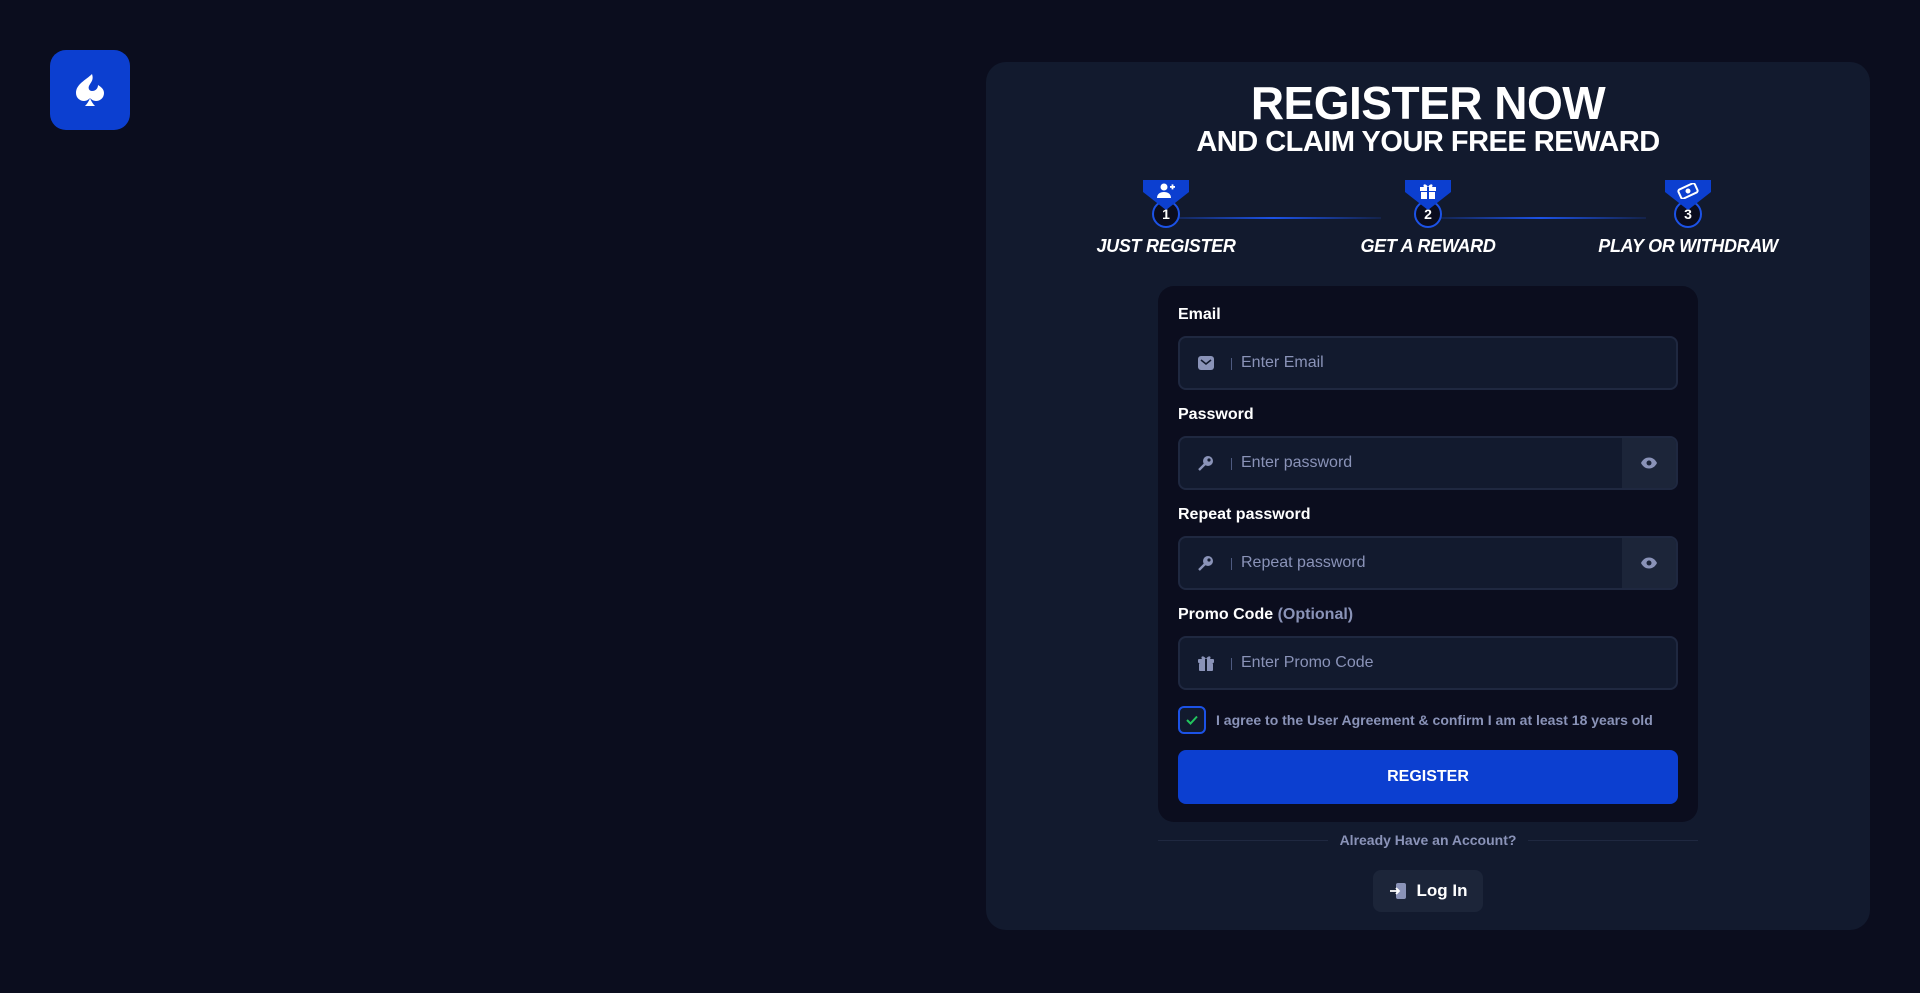  Describe the element at coordinates (1166, 218) in the screenshot. I see `step-1: 1 JUST REGISTER` at that location.